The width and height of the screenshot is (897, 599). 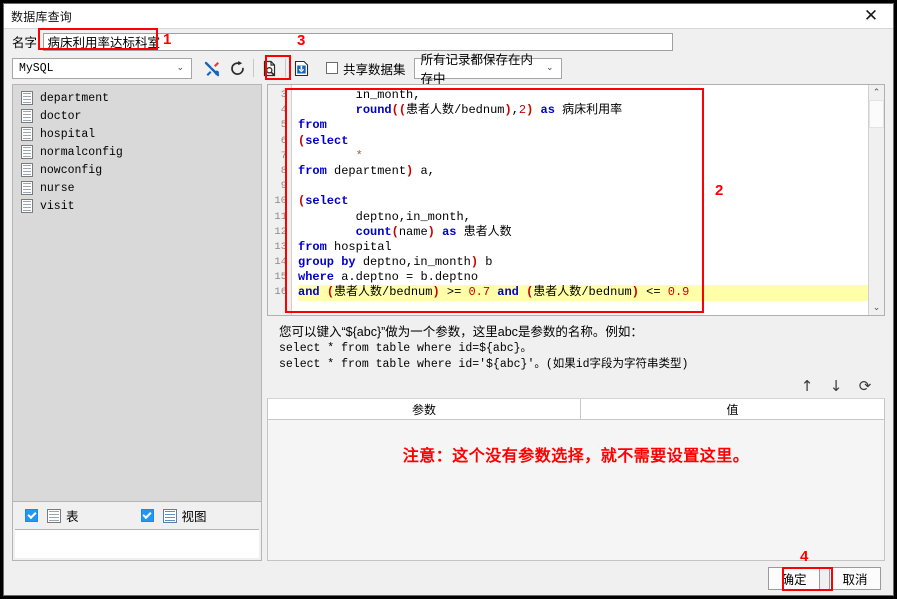 What do you see at coordinates (388, 277) in the screenshot?
I see `sql-line: where a.deptno = b.deptno` at bounding box center [388, 277].